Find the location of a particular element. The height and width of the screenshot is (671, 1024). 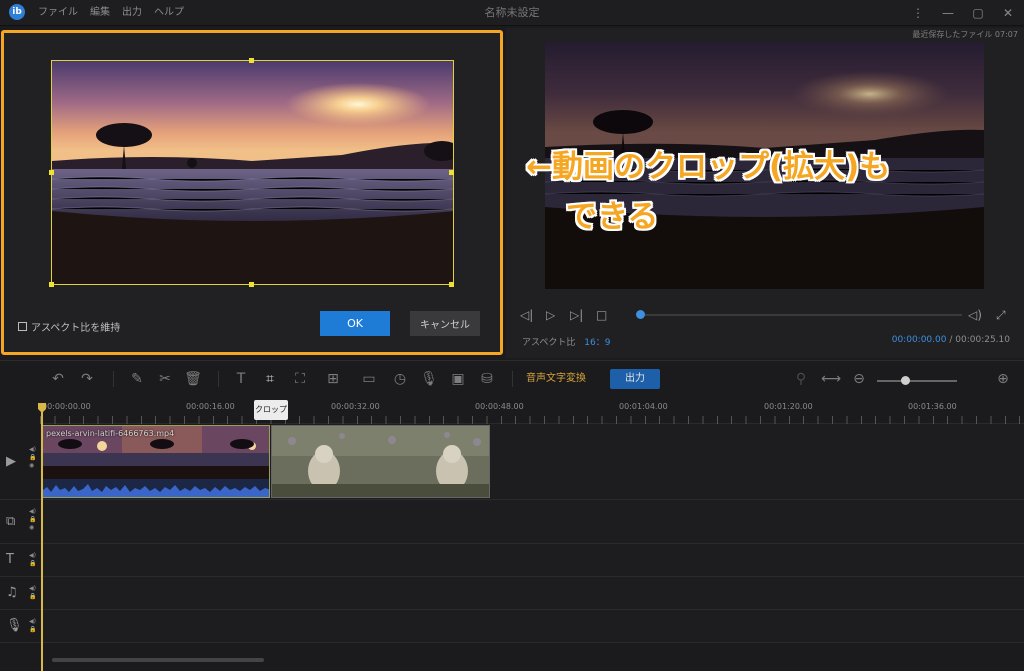

speech-to-text-button: 音声文字変換 is located at coordinates (556, 379).